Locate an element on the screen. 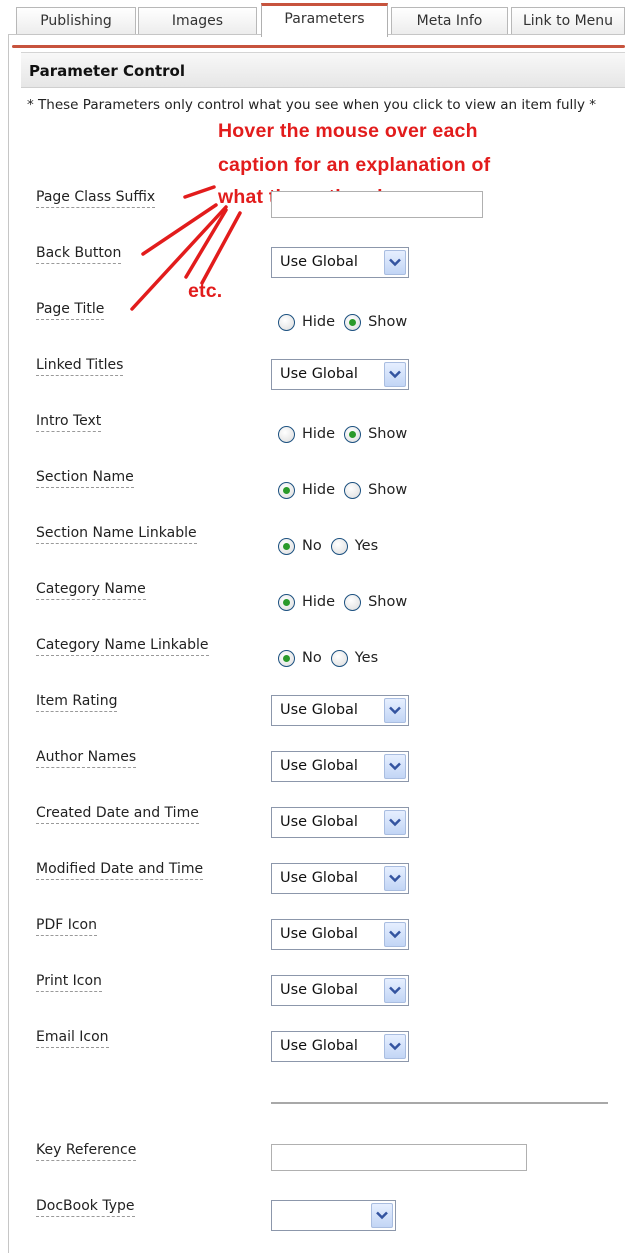 The height and width of the screenshot is (1253, 625). section-name-hide-radio is located at coordinates (286, 490).